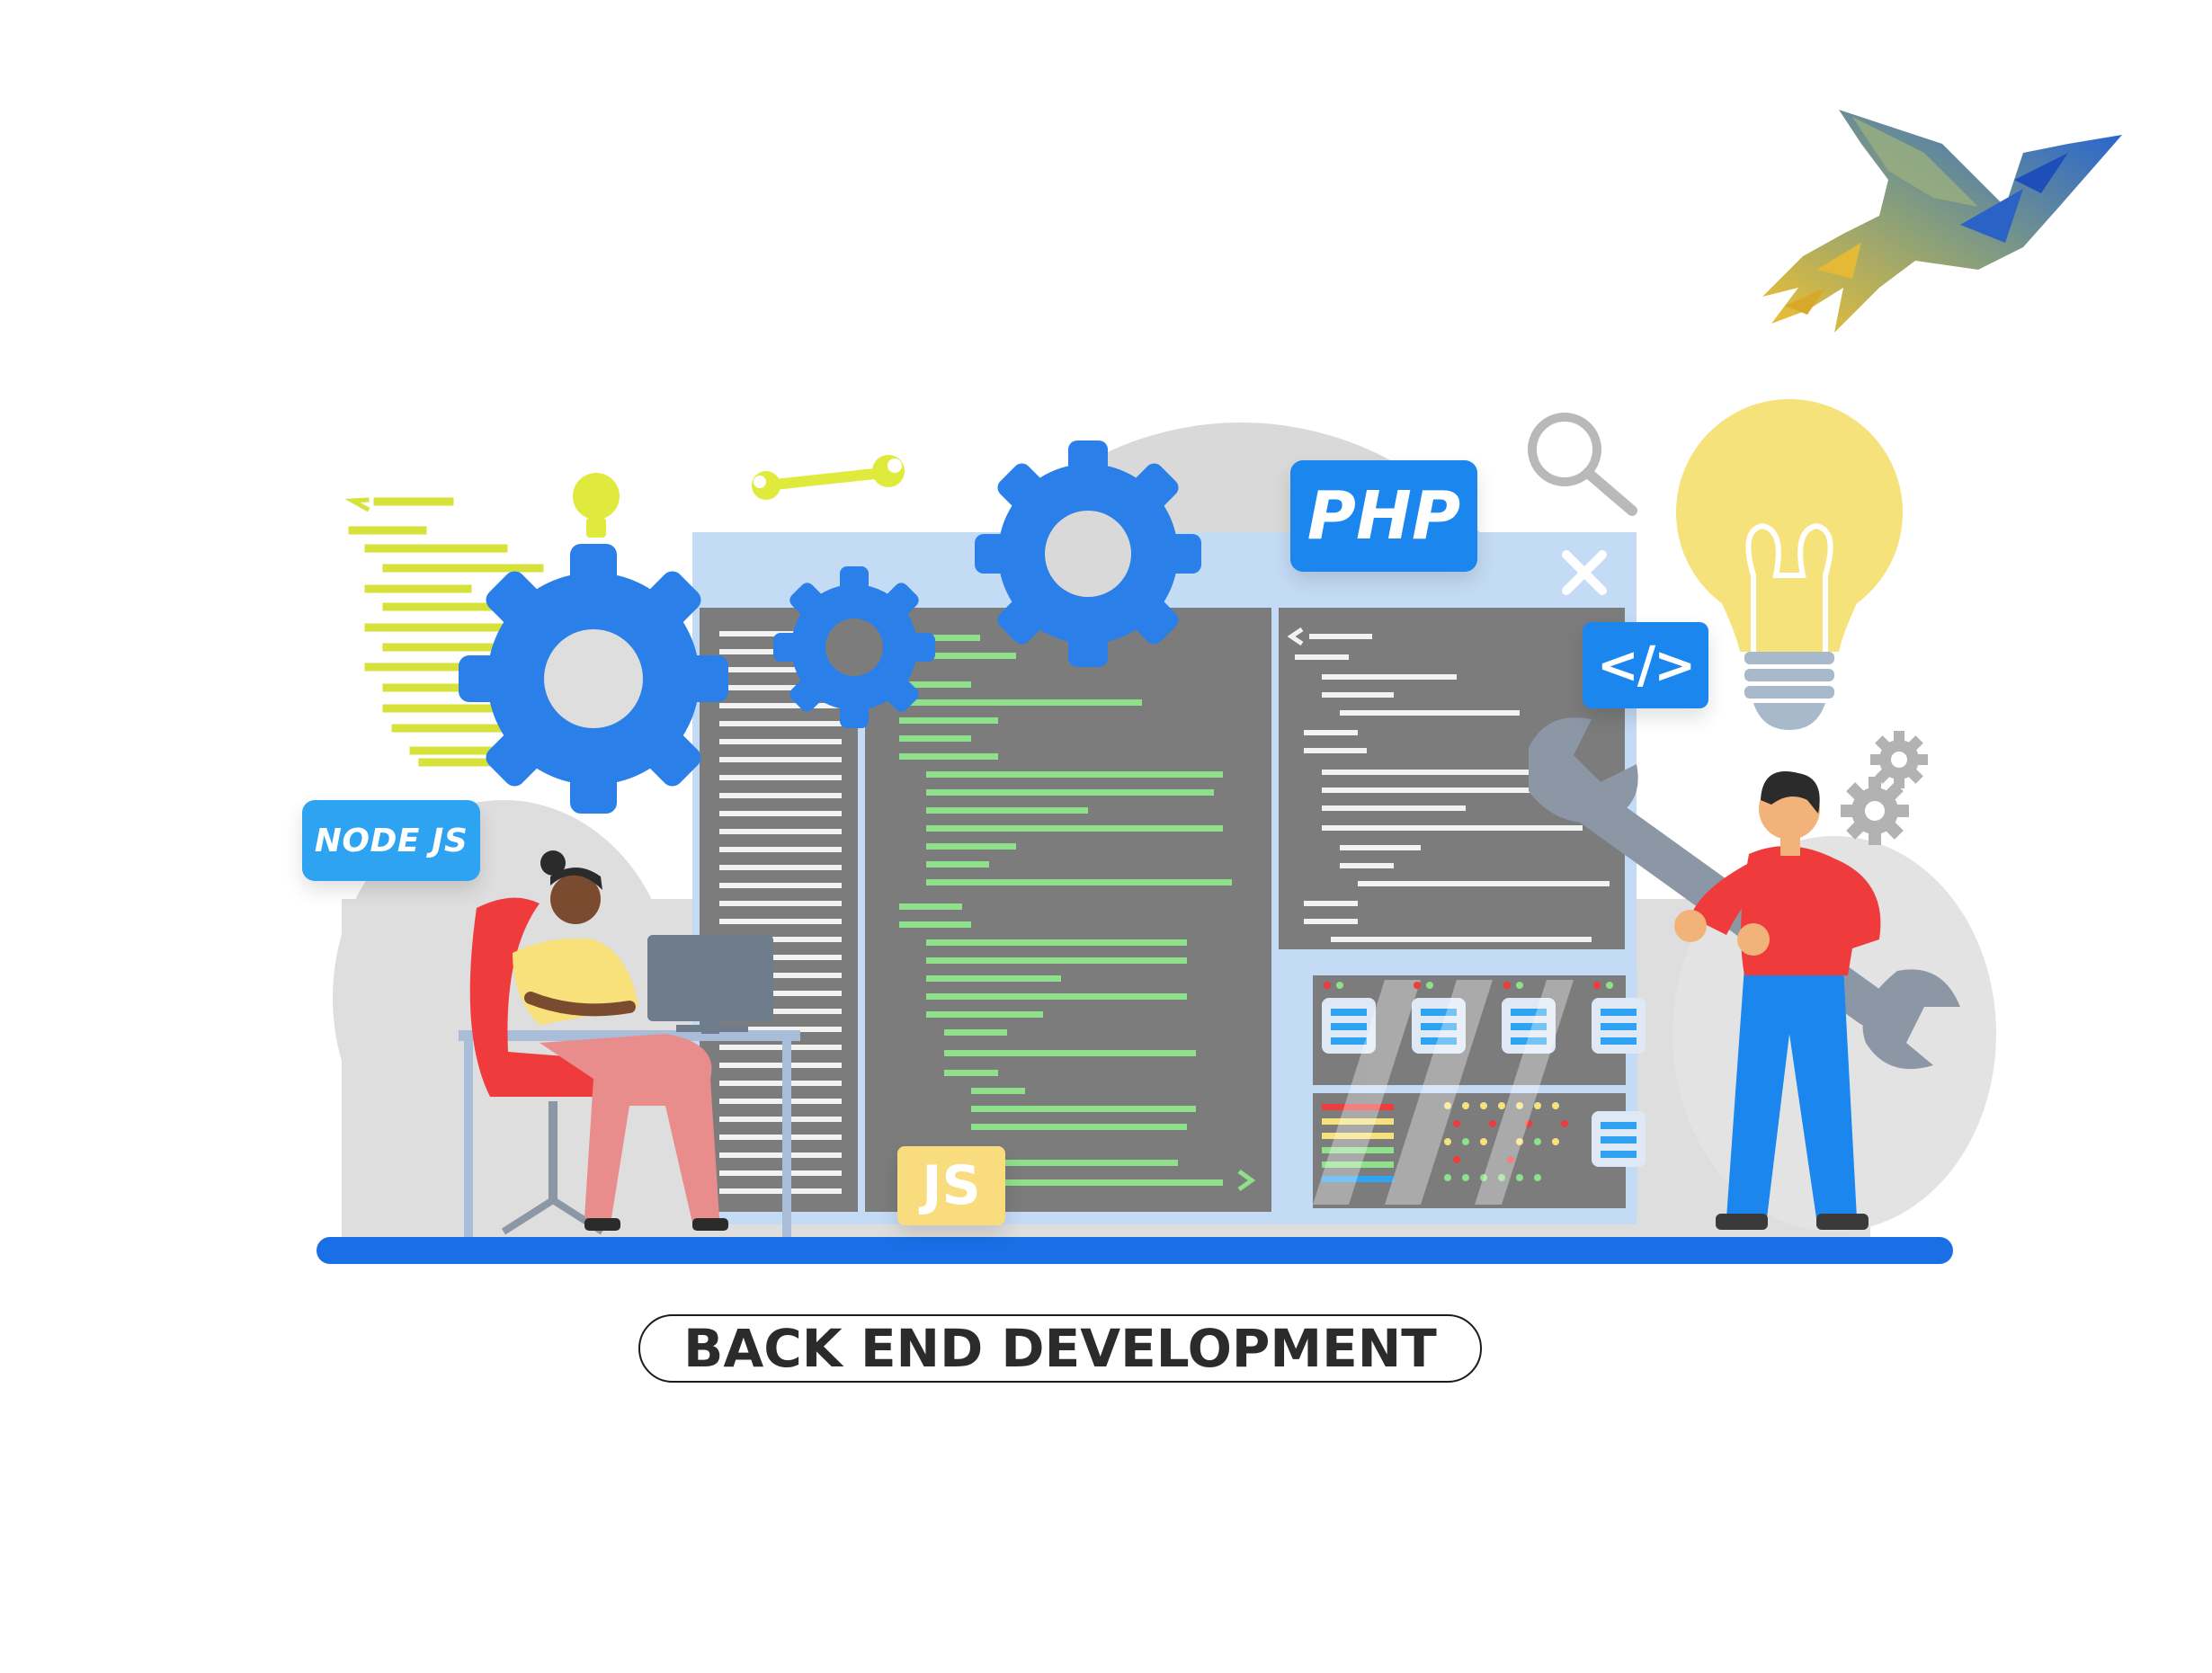 Image resolution: width=2212 pixels, height=1673 pixels. I want to click on js-badge: JS, so click(951, 1186).